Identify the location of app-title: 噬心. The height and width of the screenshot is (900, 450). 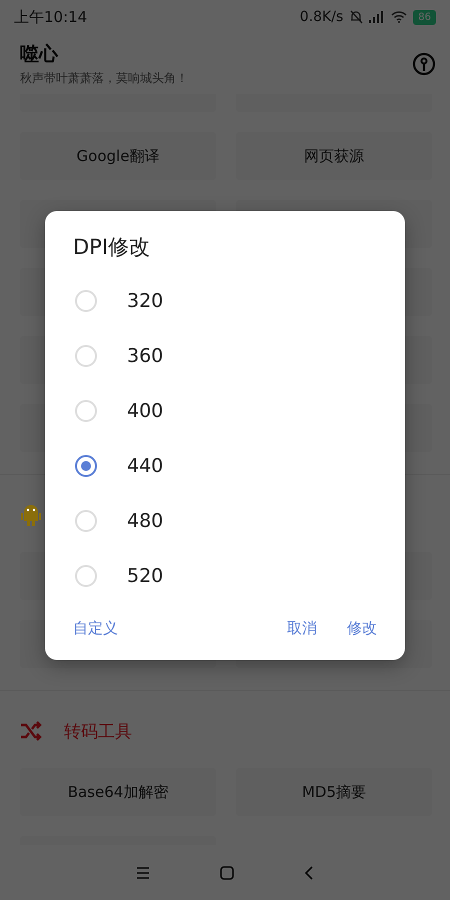
(40, 54).